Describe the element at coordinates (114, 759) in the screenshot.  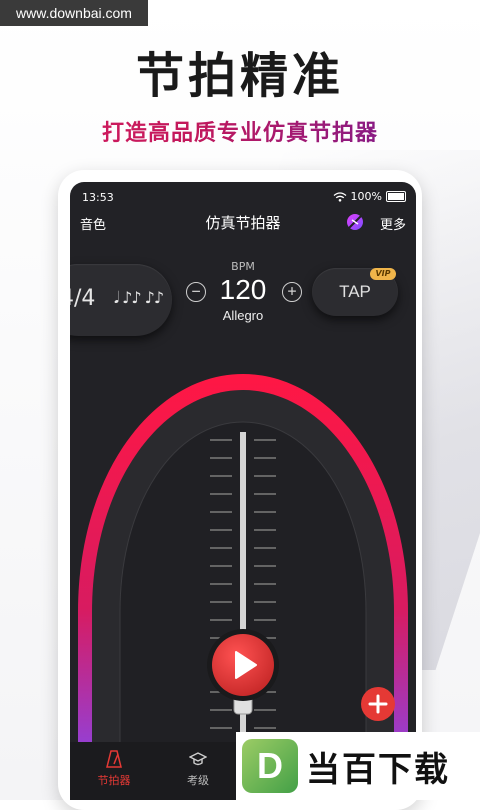
I see `metronome-icon` at that location.